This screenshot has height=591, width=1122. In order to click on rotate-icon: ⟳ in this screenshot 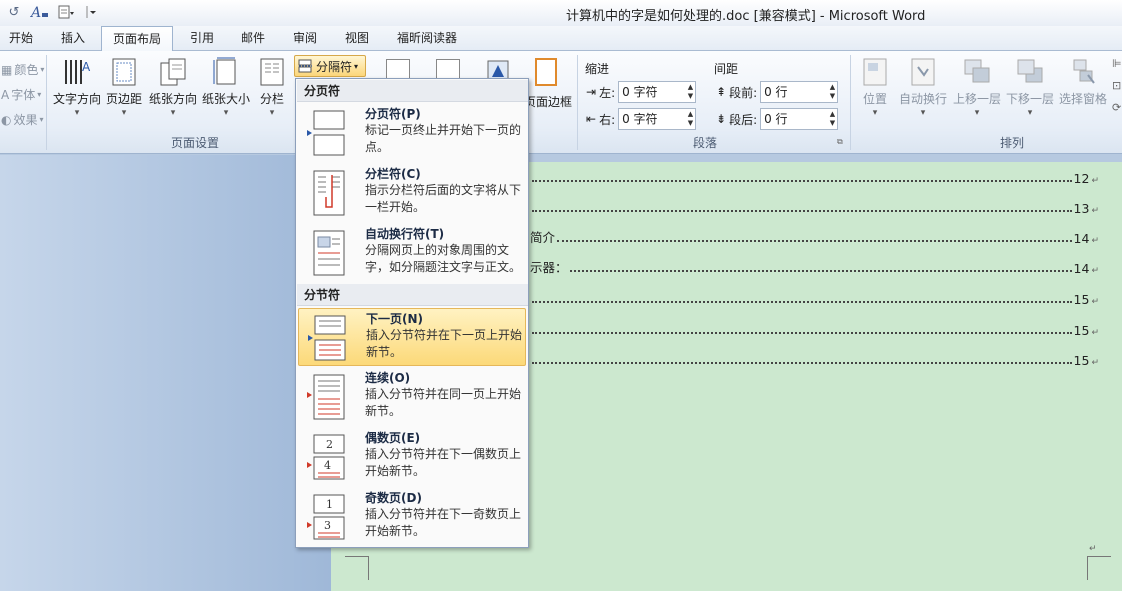, I will do `click(1116, 107)`.